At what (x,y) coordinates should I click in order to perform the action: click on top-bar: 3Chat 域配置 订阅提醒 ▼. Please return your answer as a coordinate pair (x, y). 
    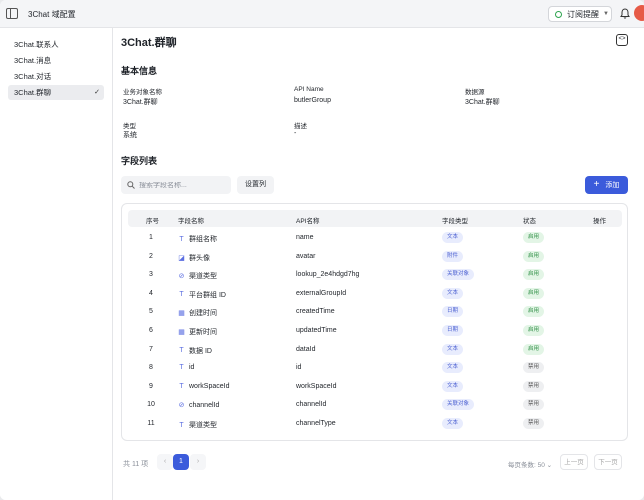
    Looking at the image, I should click on (322, 14).